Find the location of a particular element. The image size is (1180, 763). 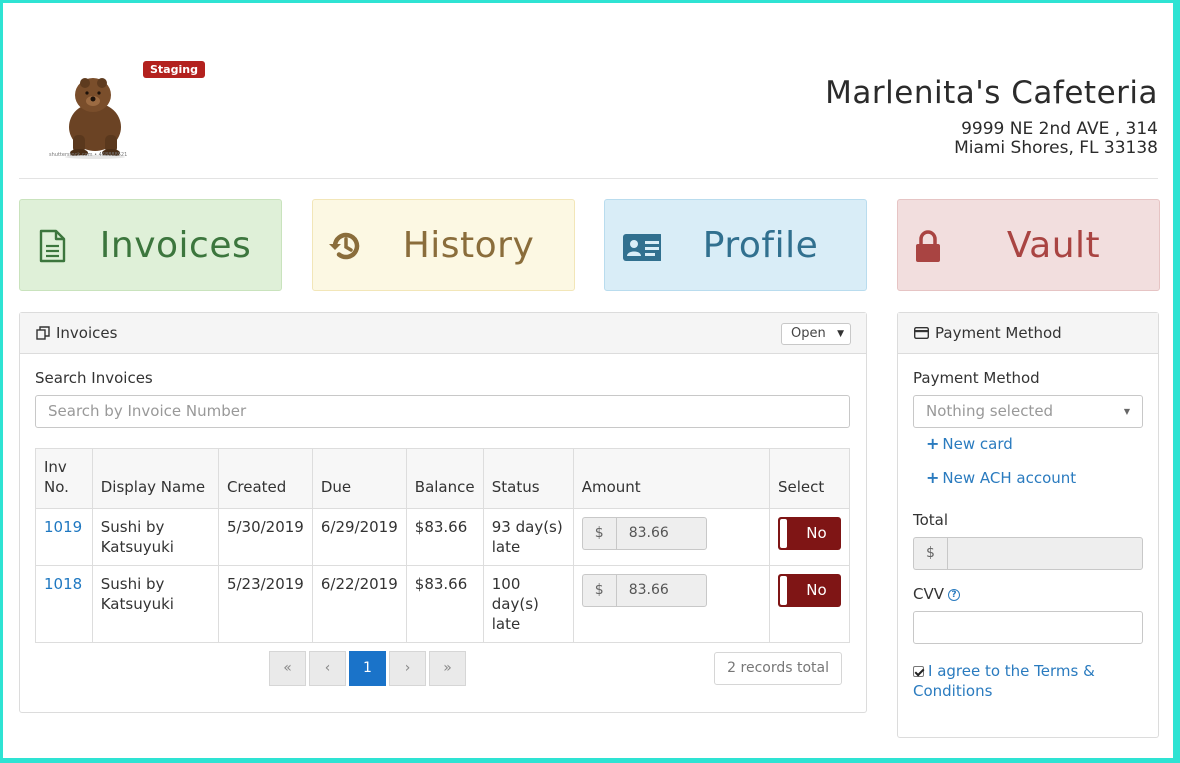

cvv-input is located at coordinates (1028, 627).